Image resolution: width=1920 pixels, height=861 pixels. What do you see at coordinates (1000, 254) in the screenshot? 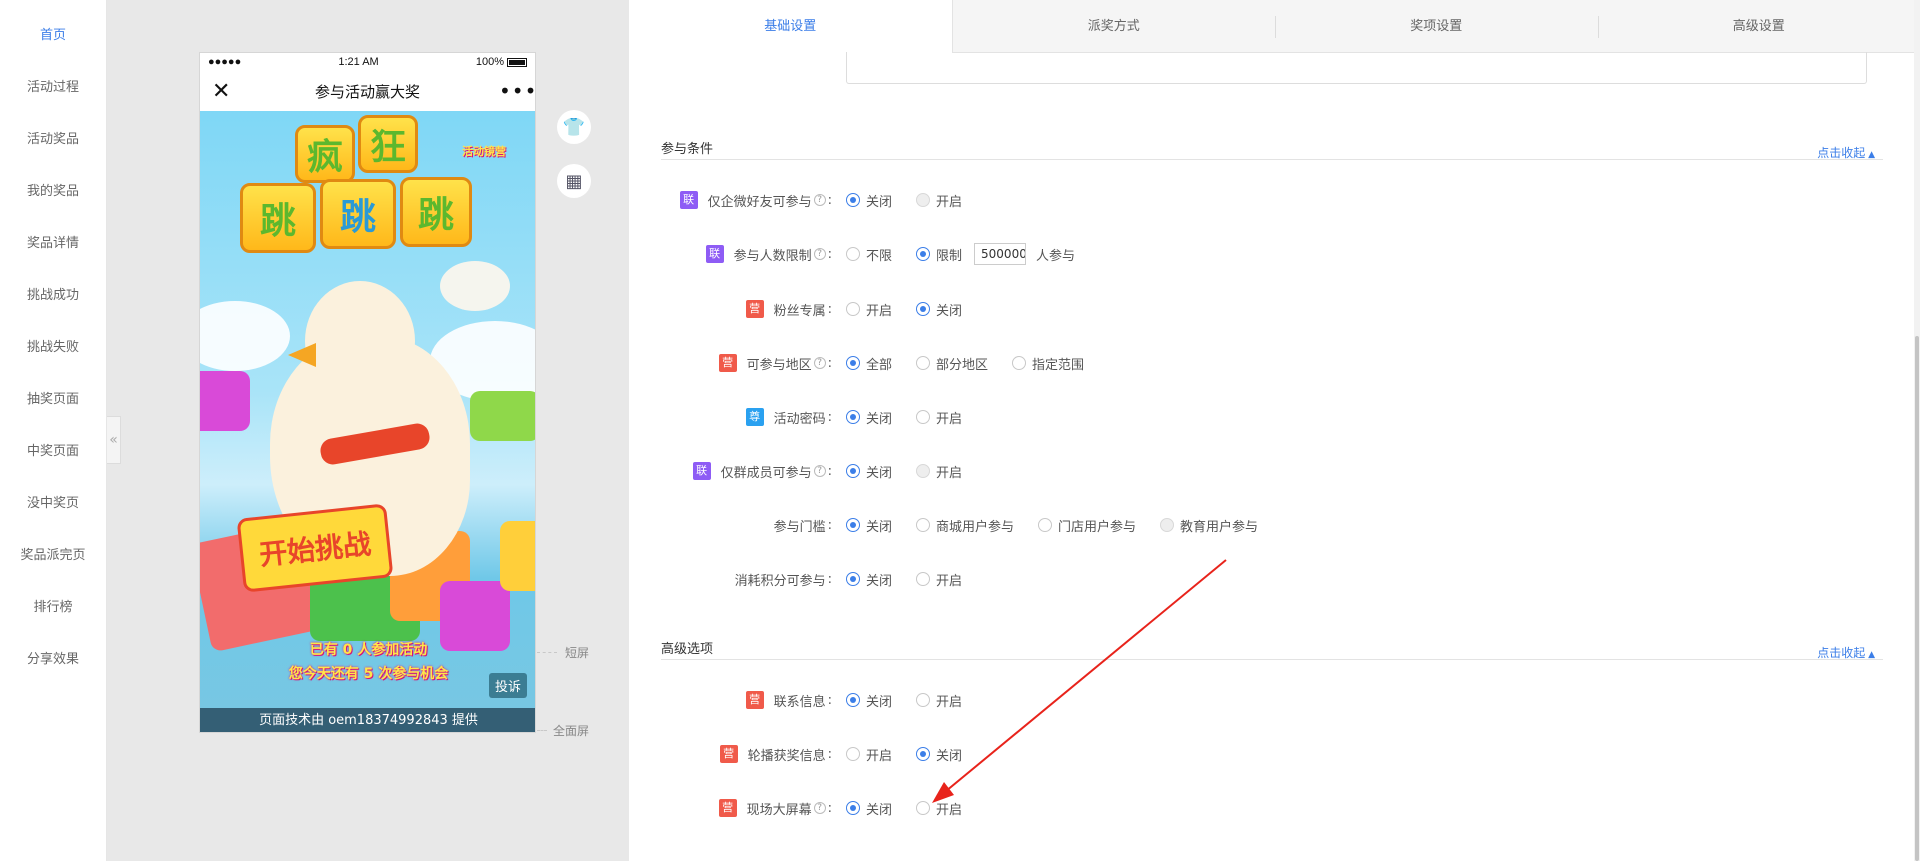
I see `participant-limit-input` at bounding box center [1000, 254].